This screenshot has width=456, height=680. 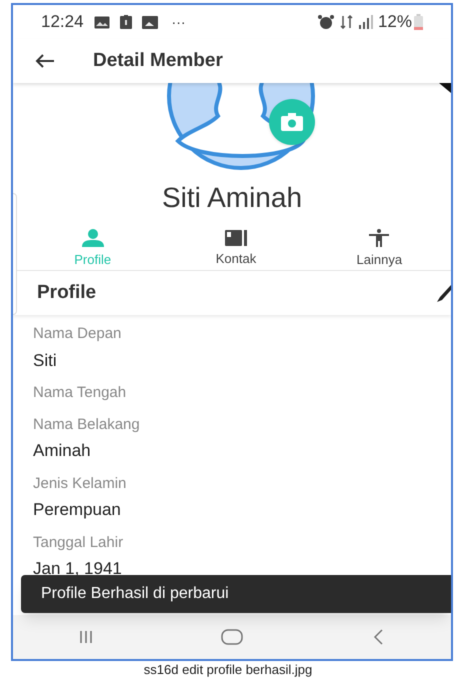 I want to click on field-label: Nama Depan, so click(x=77, y=334).